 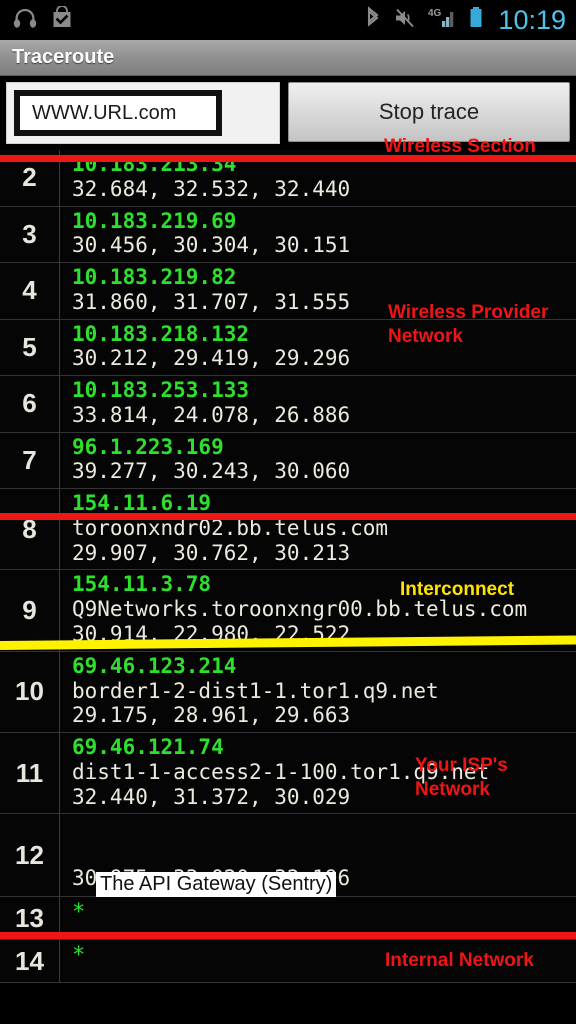 I want to click on url-input: WWW.URL.com, so click(x=118, y=113).